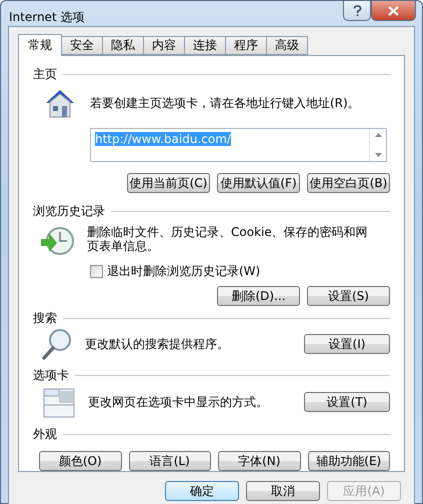 This screenshot has height=504, width=423. I want to click on search-settings-button: 设置(I), so click(347, 344).